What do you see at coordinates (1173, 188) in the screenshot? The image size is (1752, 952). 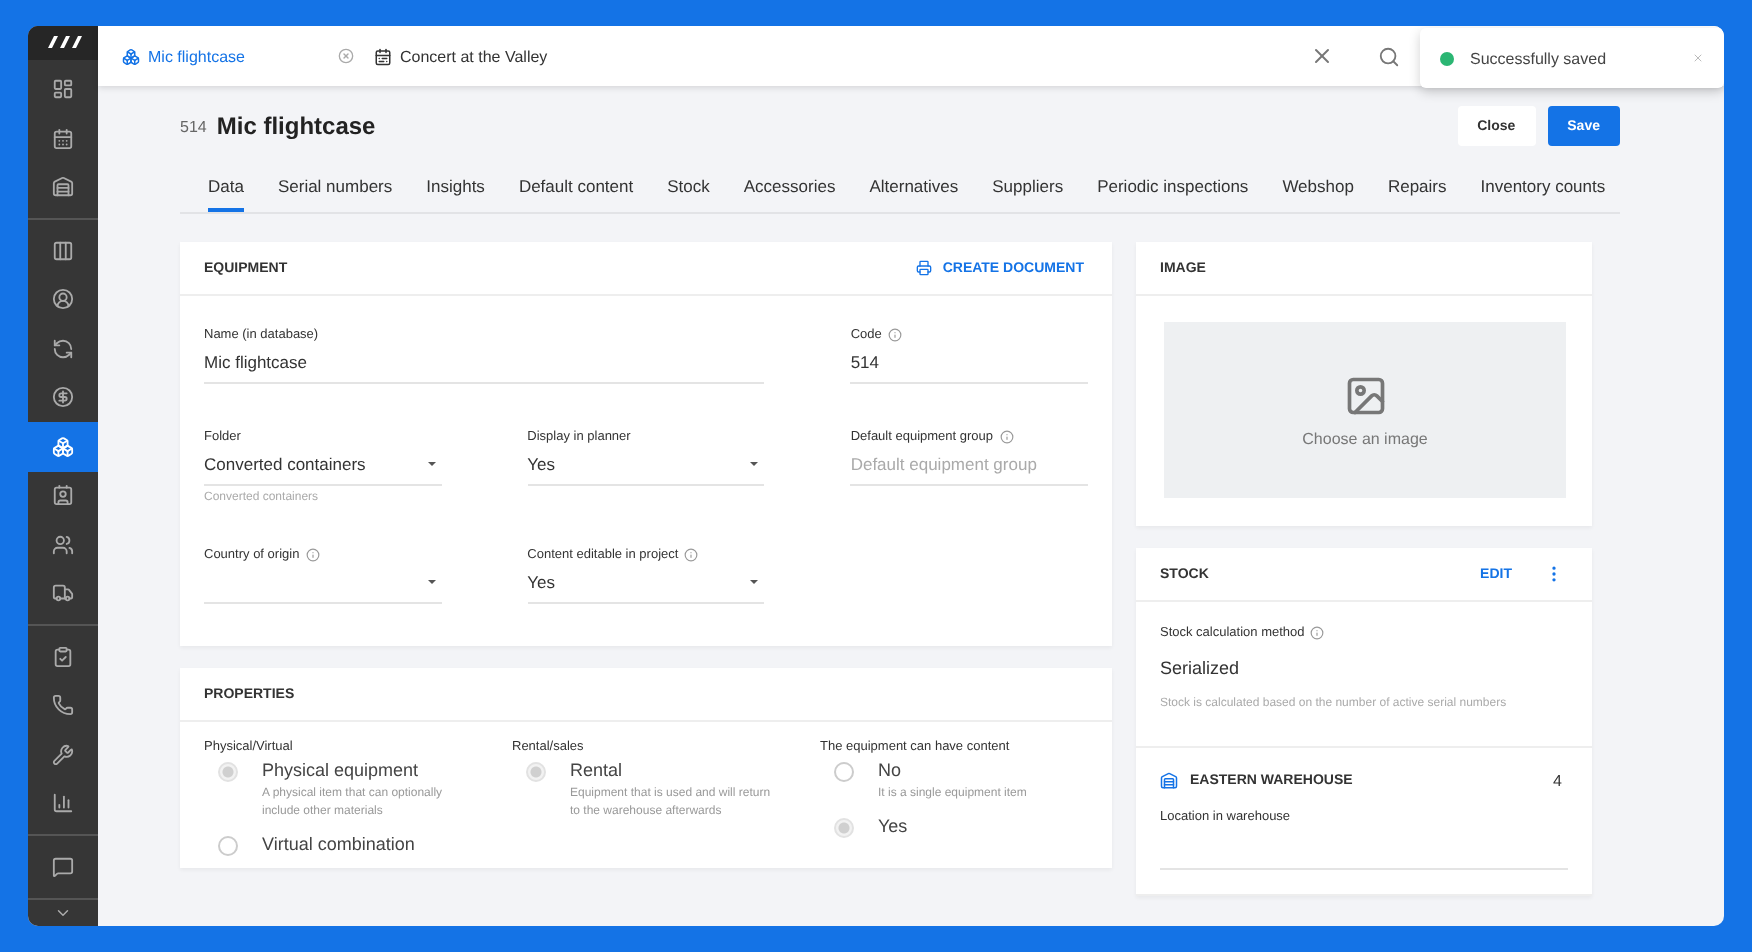 I see `tab: Periodic inspections` at bounding box center [1173, 188].